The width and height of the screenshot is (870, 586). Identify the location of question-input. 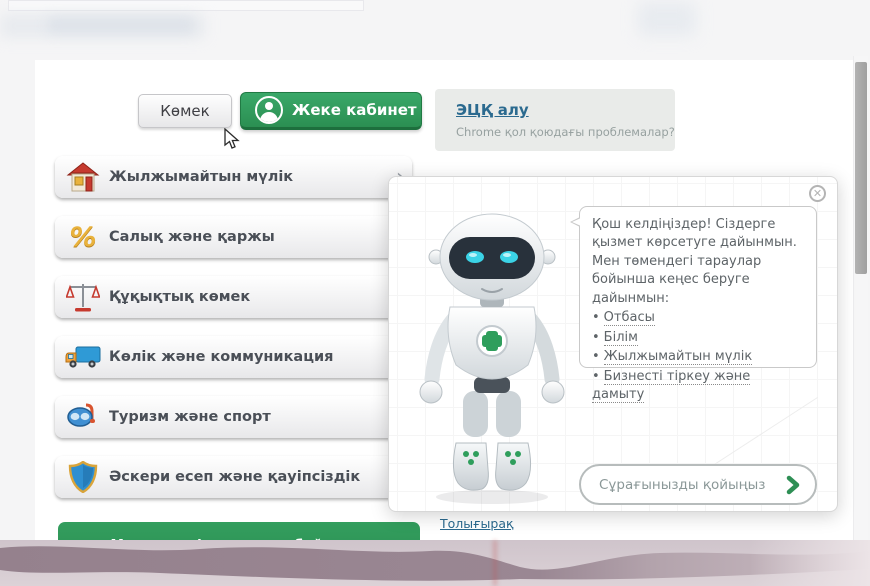
(691, 484).